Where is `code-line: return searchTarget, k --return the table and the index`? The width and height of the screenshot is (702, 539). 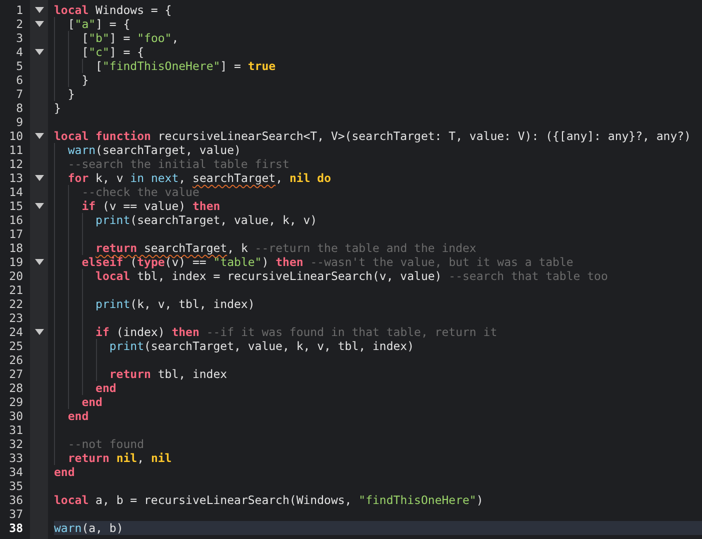 code-line: return searchTarget, k --return the table and the index is located at coordinates (286, 248).